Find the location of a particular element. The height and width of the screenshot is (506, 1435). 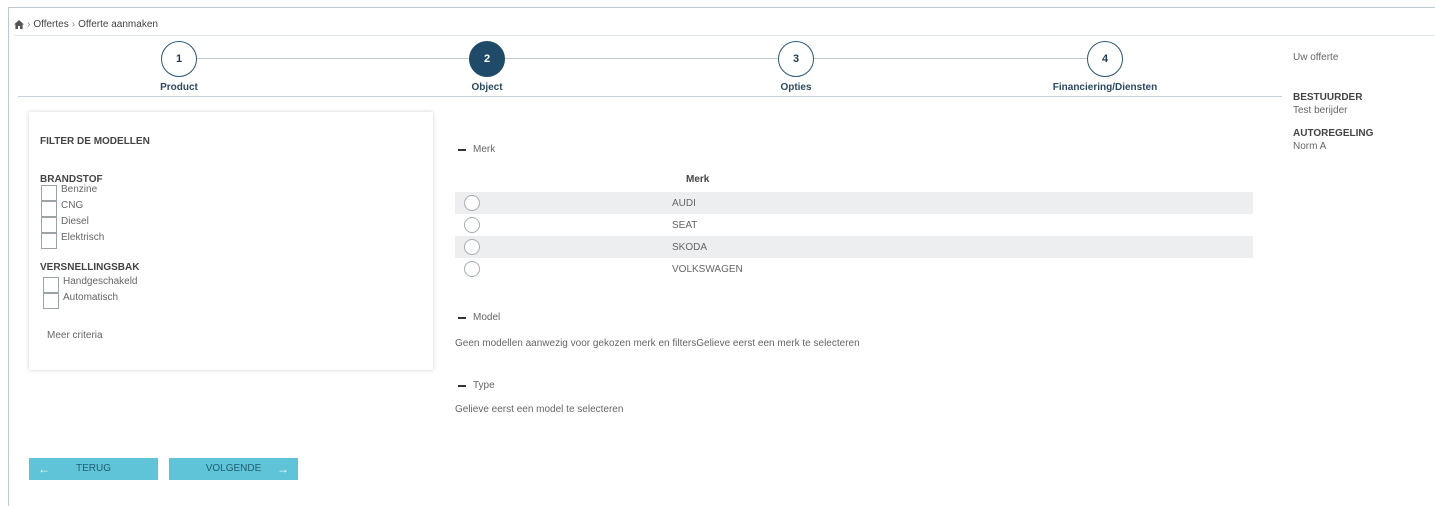

stepper-divider is located at coordinates (650, 96).